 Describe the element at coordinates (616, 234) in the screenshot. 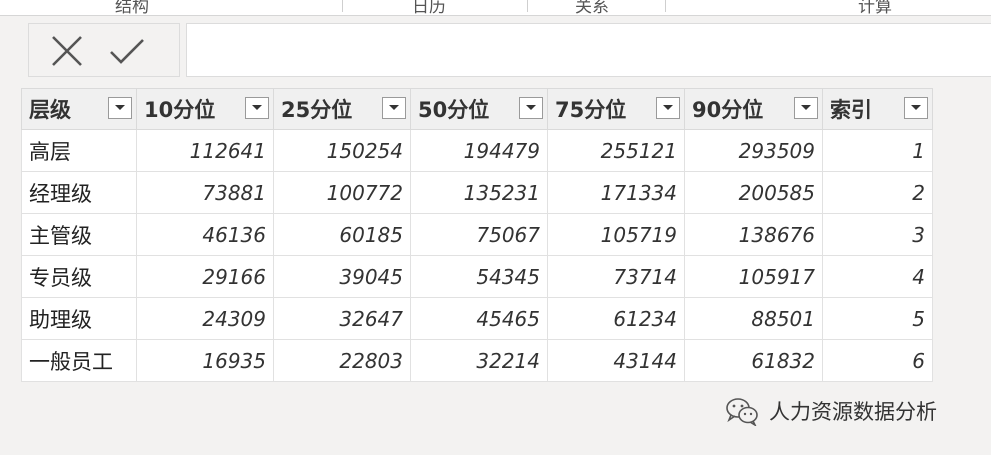

I see `table-cell: 105719` at that location.